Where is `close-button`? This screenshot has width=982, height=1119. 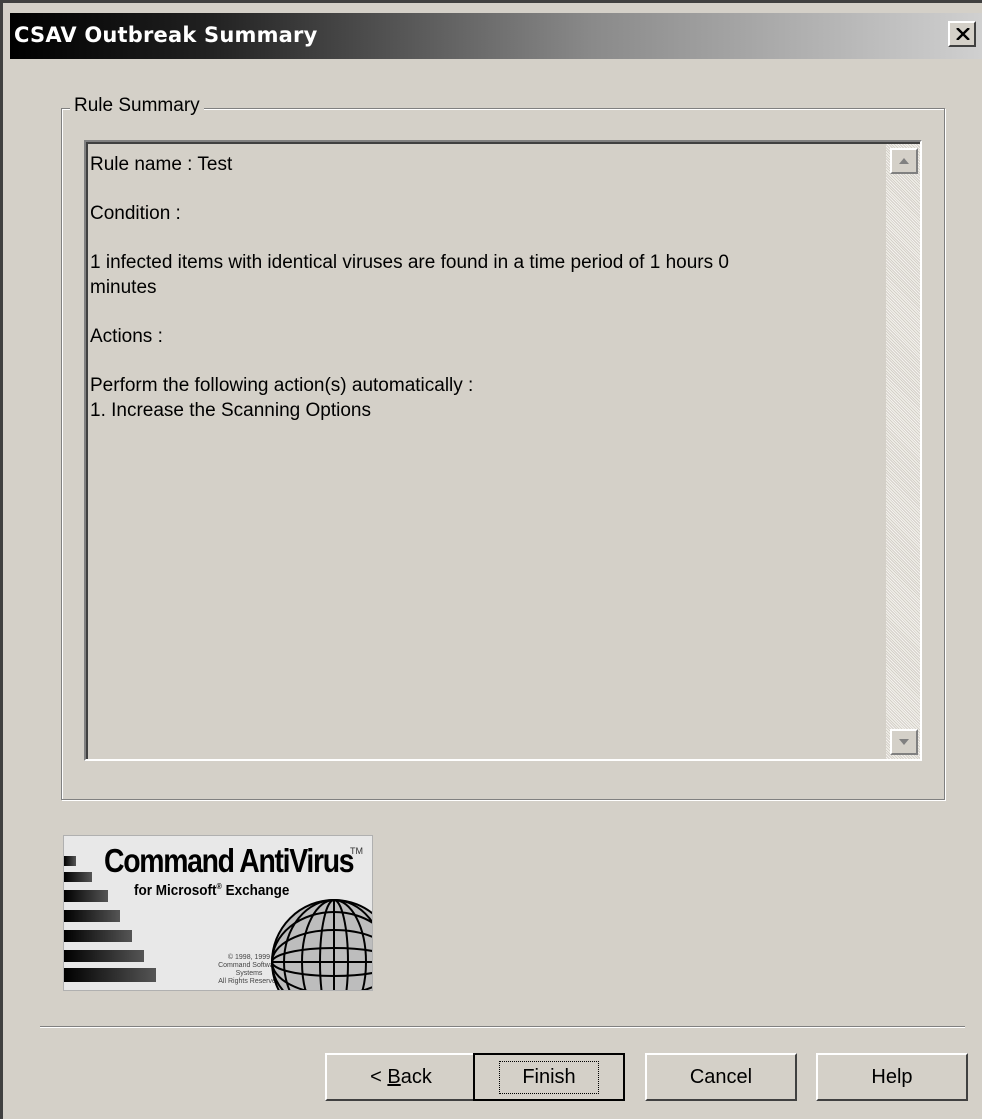 close-button is located at coordinates (962, 34).